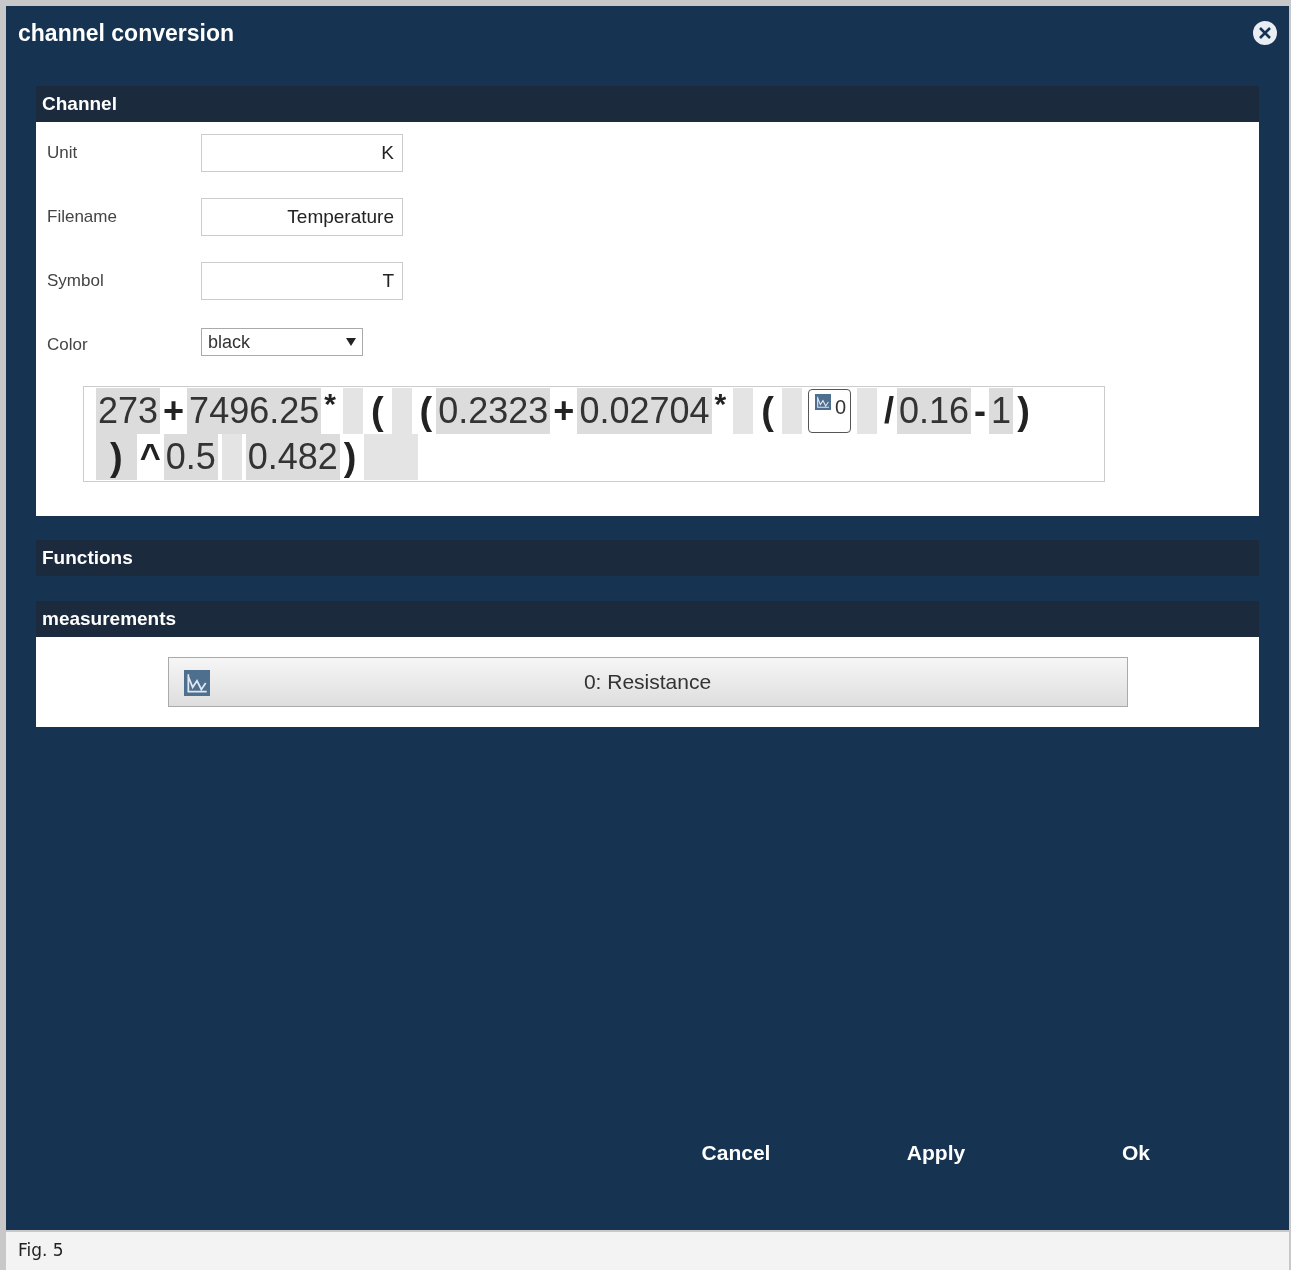 This screenshot has width=1291, height=1270. Describe the element at coordinates (647, 558) in the screenshot. I see `section-header: Functions` at that location.